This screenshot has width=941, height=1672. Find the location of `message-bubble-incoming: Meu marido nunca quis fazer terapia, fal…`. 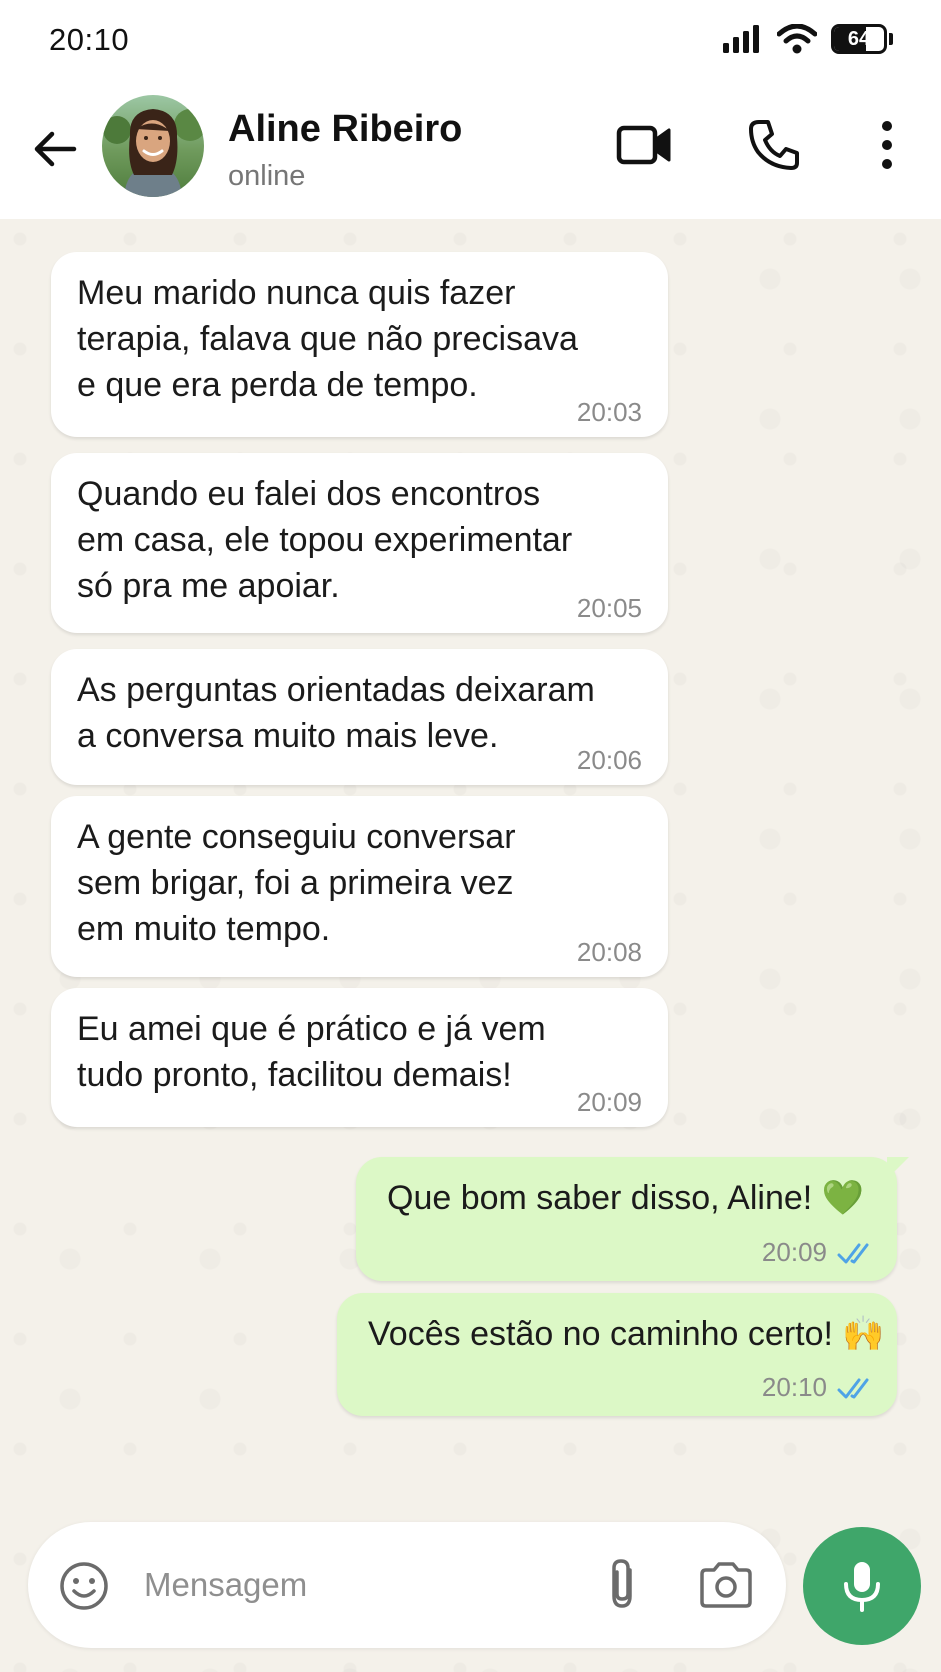

message-bubble-incoming: Meu marido nunca quis fazer terapia, fal… is located at coordinates (359, 344).